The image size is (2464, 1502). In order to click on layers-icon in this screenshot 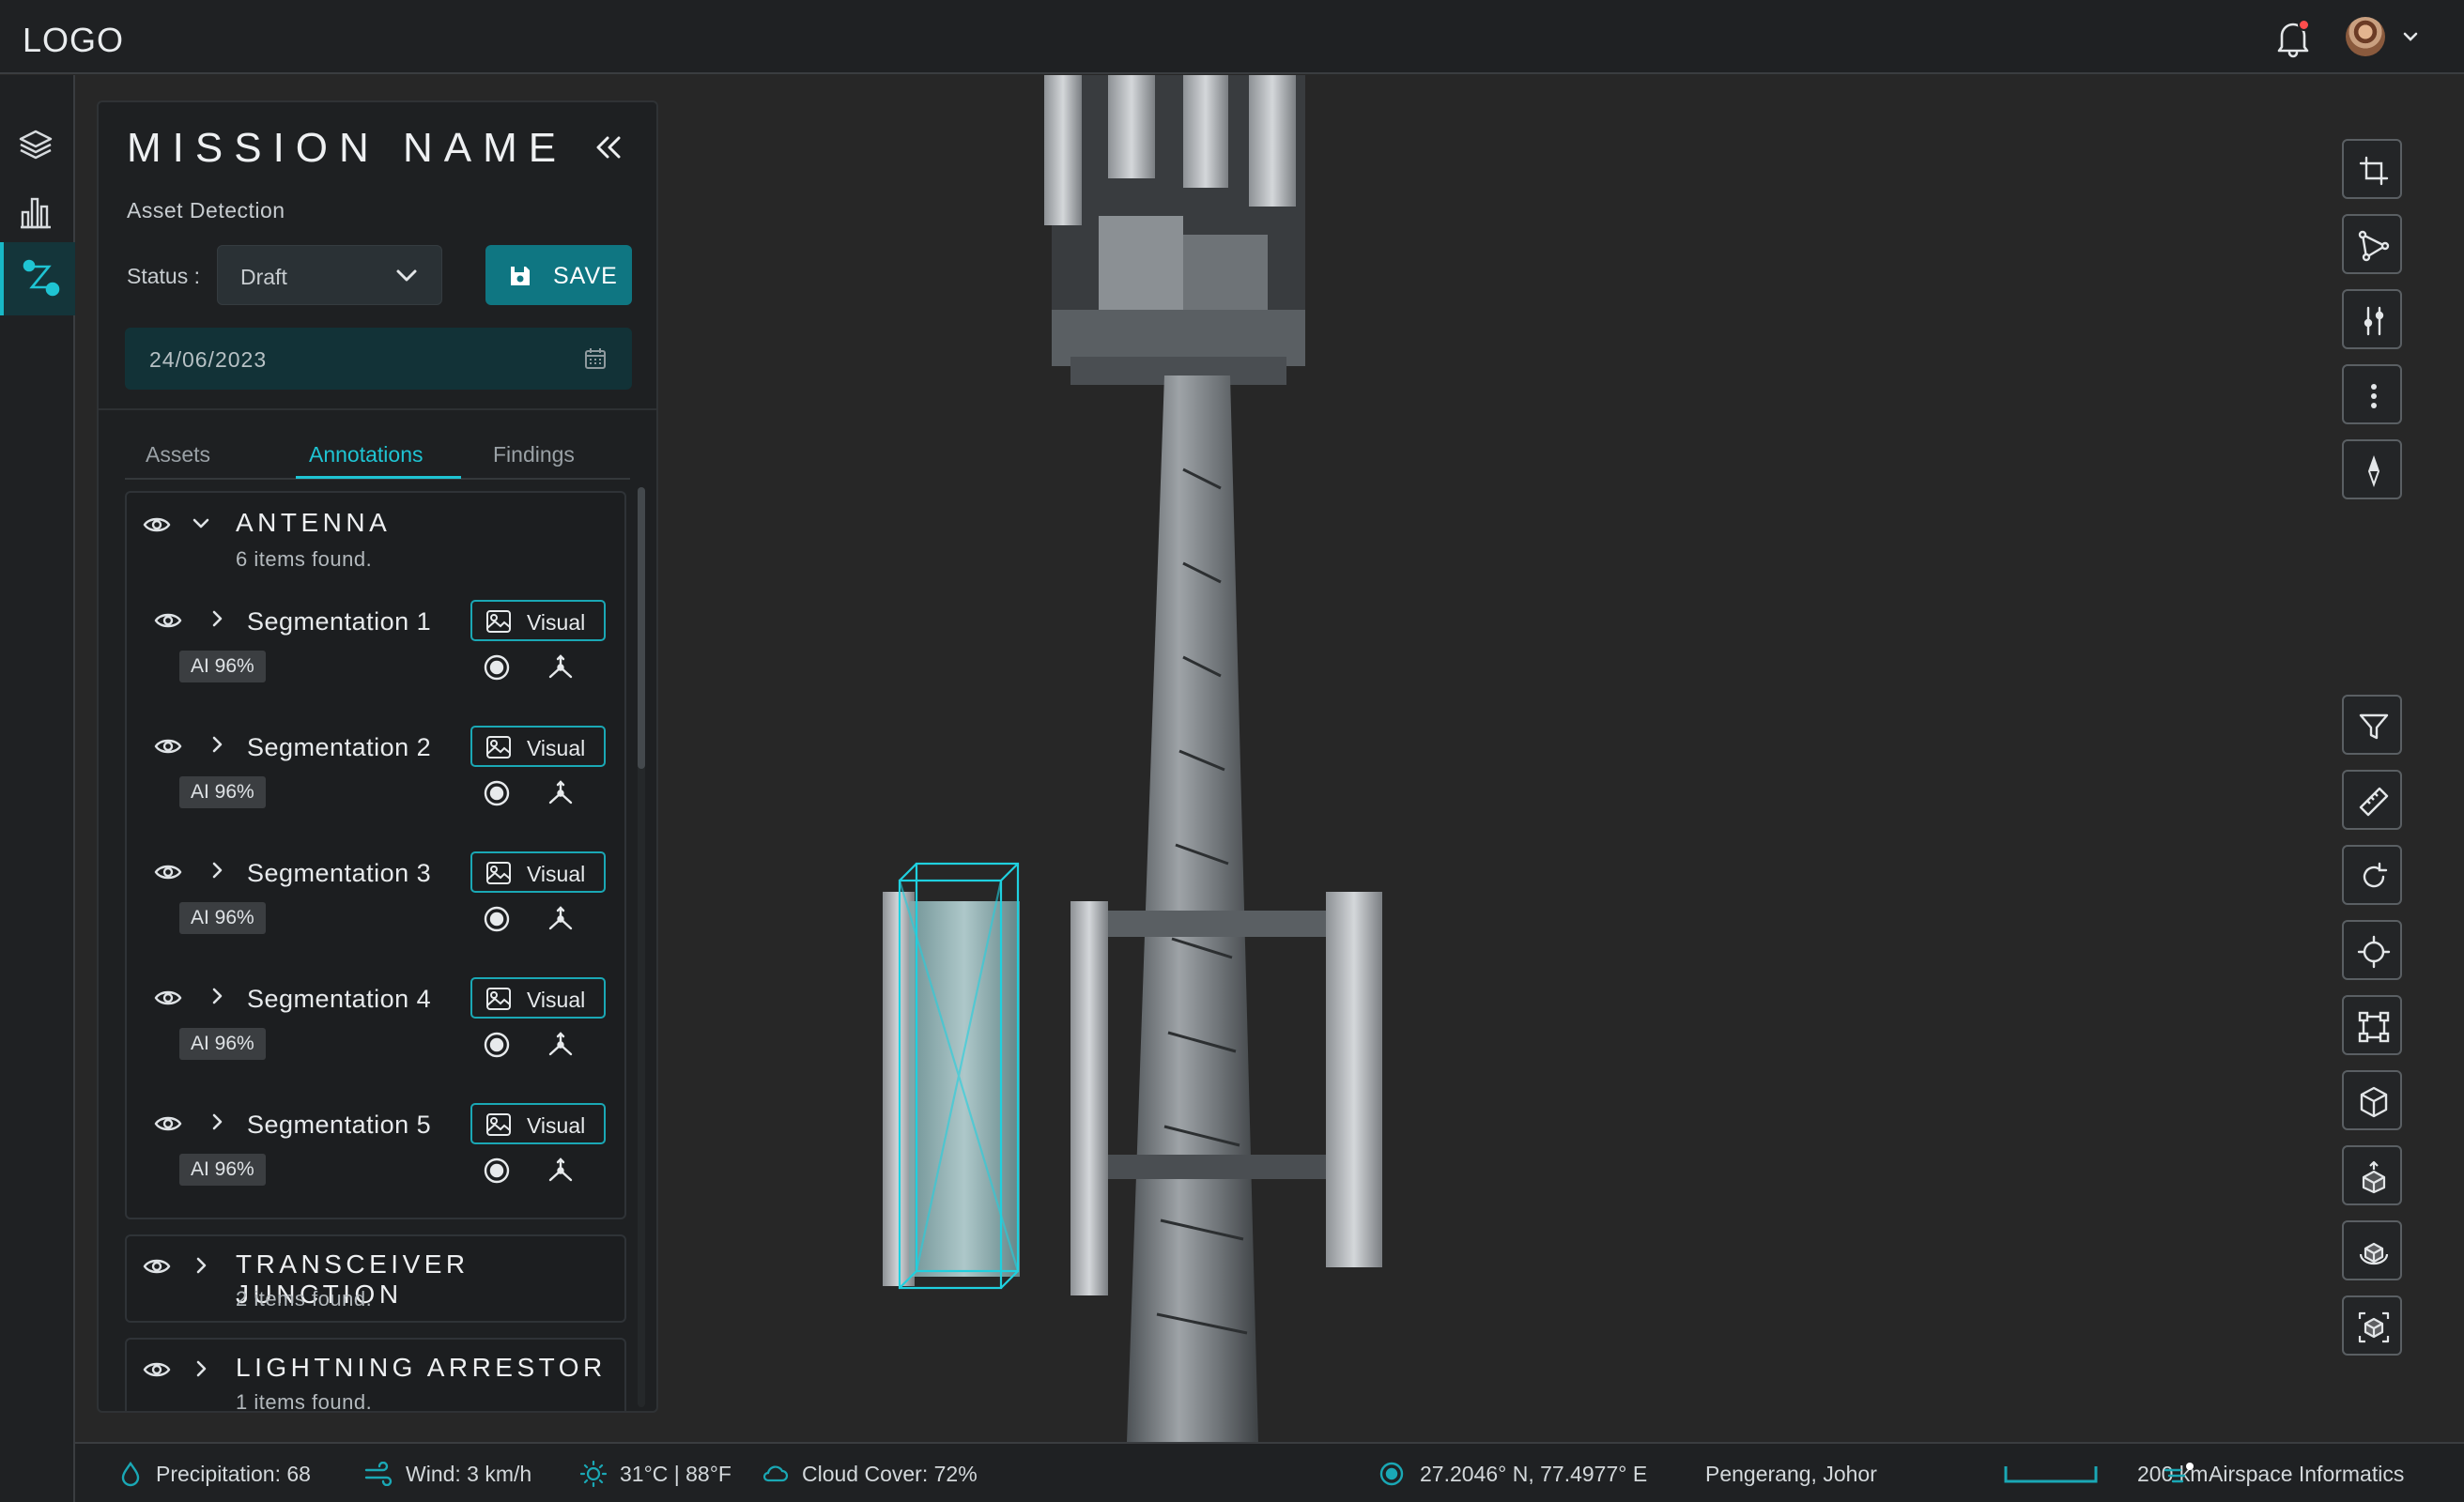, I will do `click(36, 145)`.